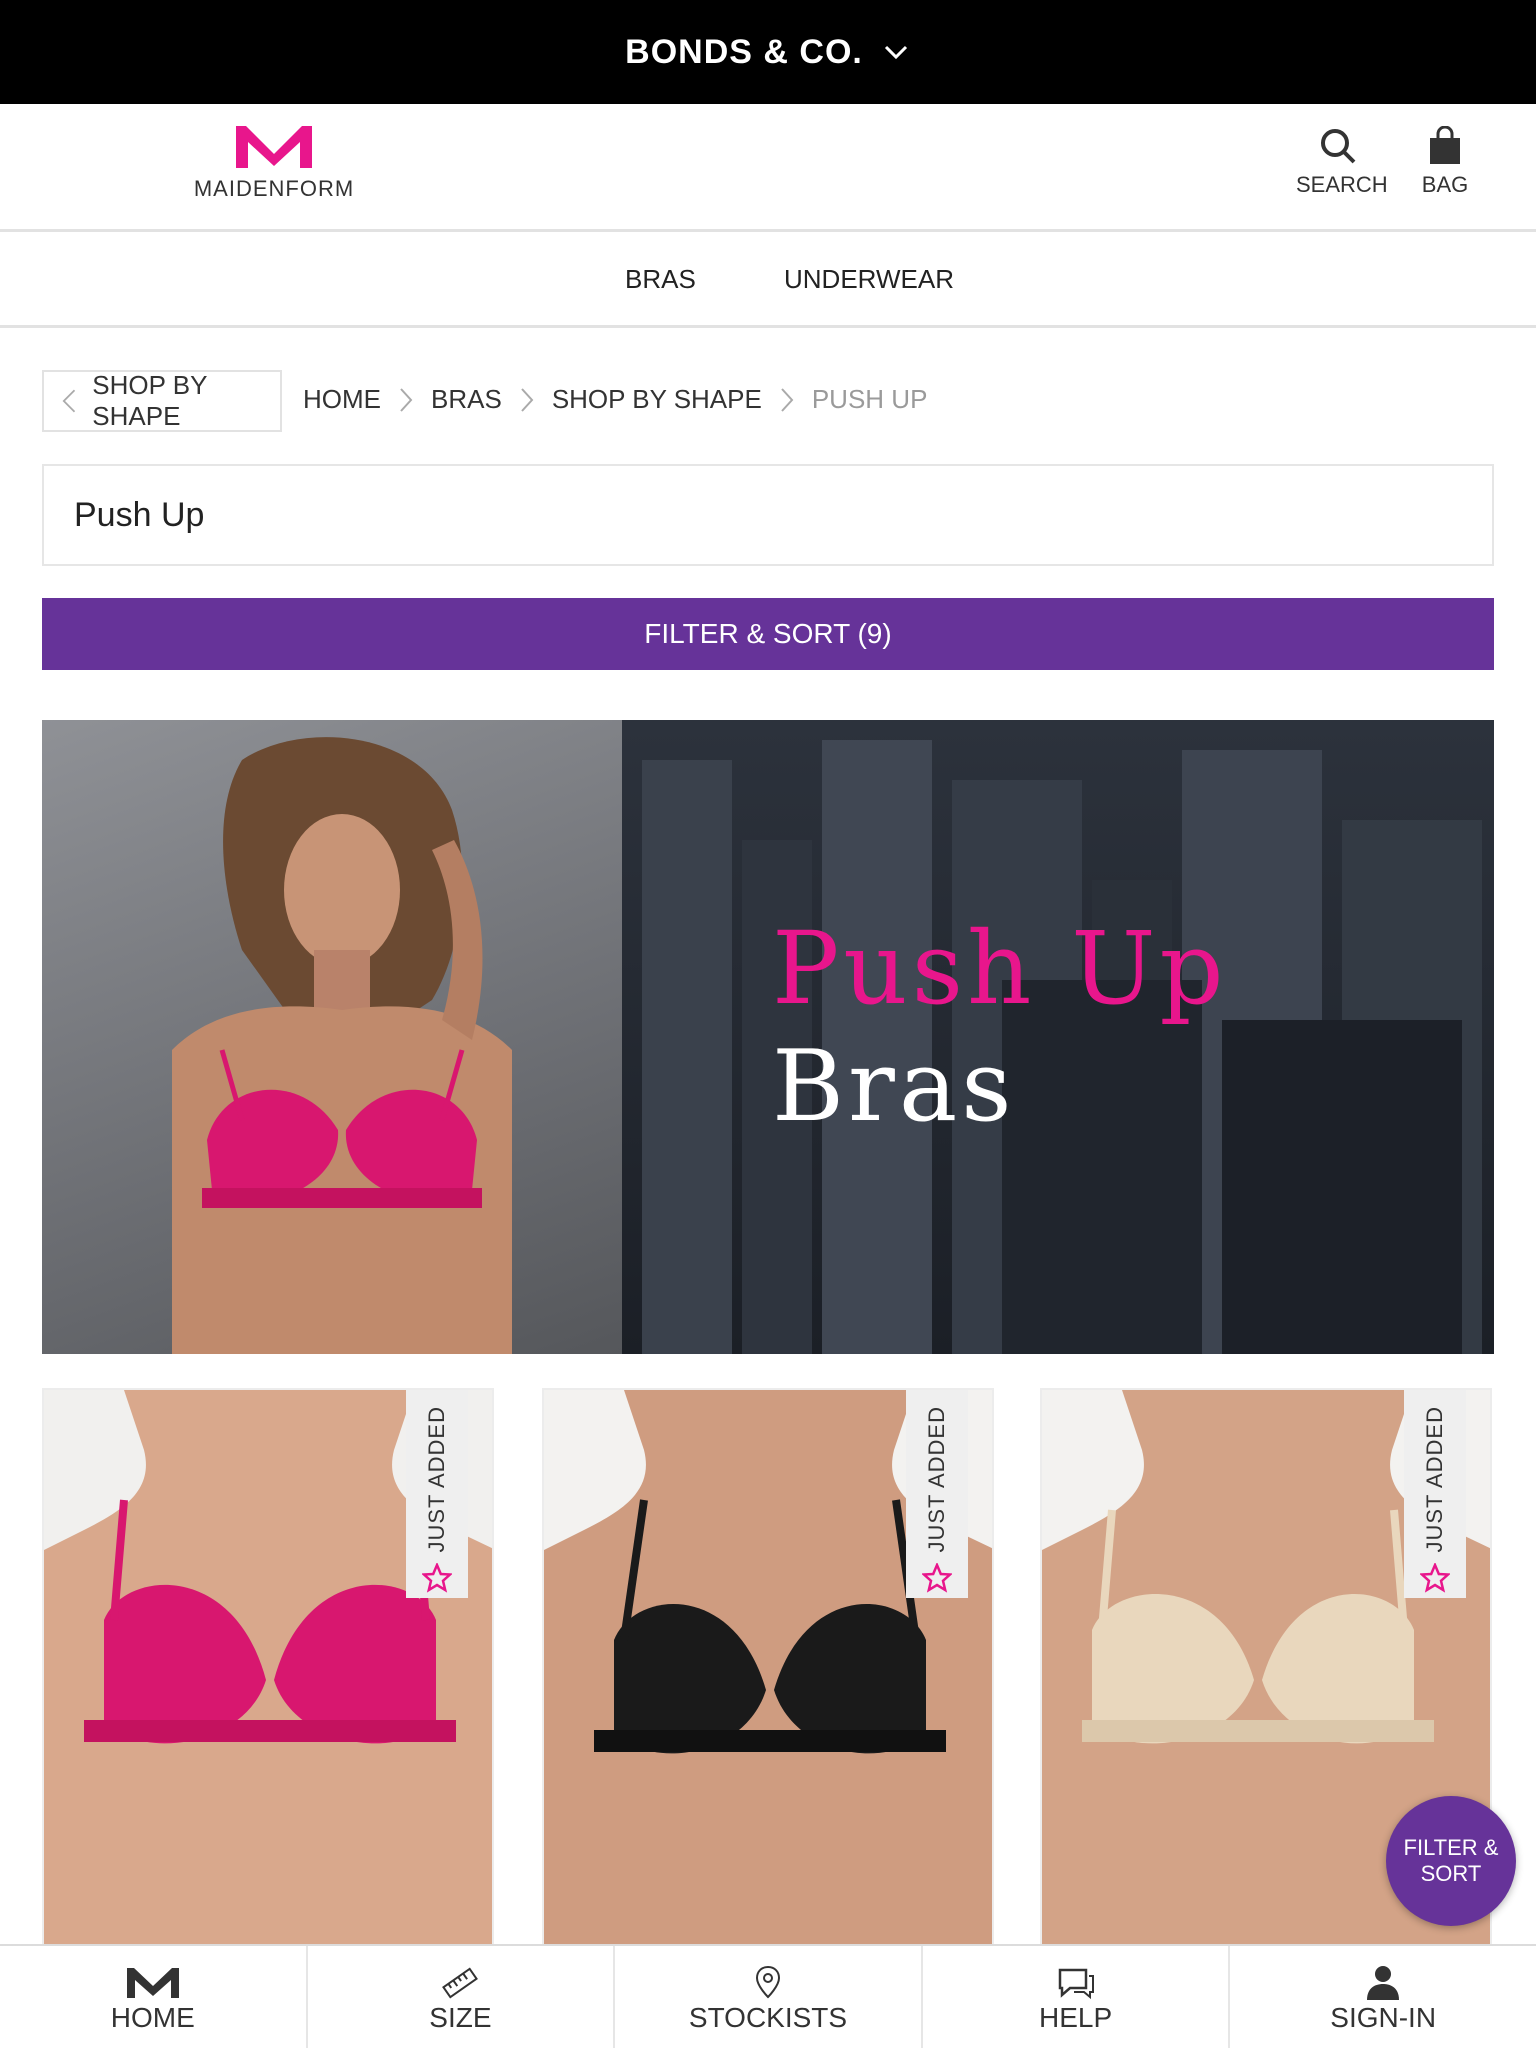  I want to click on maidenform-logo: MAIDENFORM, so click(274, 161).